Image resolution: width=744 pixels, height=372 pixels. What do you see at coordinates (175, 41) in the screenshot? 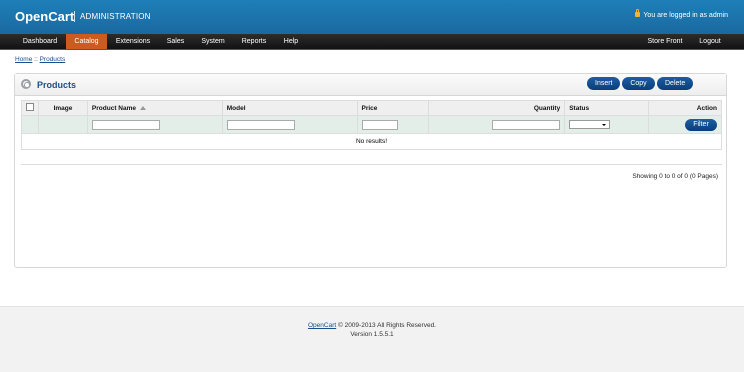
I see `menu-item-sales: Sales` at bounding box center [175, 41].